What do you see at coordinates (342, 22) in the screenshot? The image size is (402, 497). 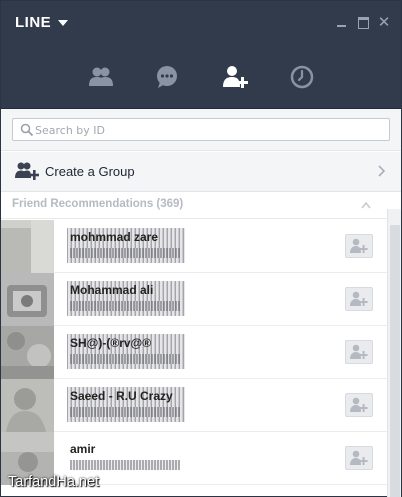 I see `minimize-icon` at bounding box center [342, 22].